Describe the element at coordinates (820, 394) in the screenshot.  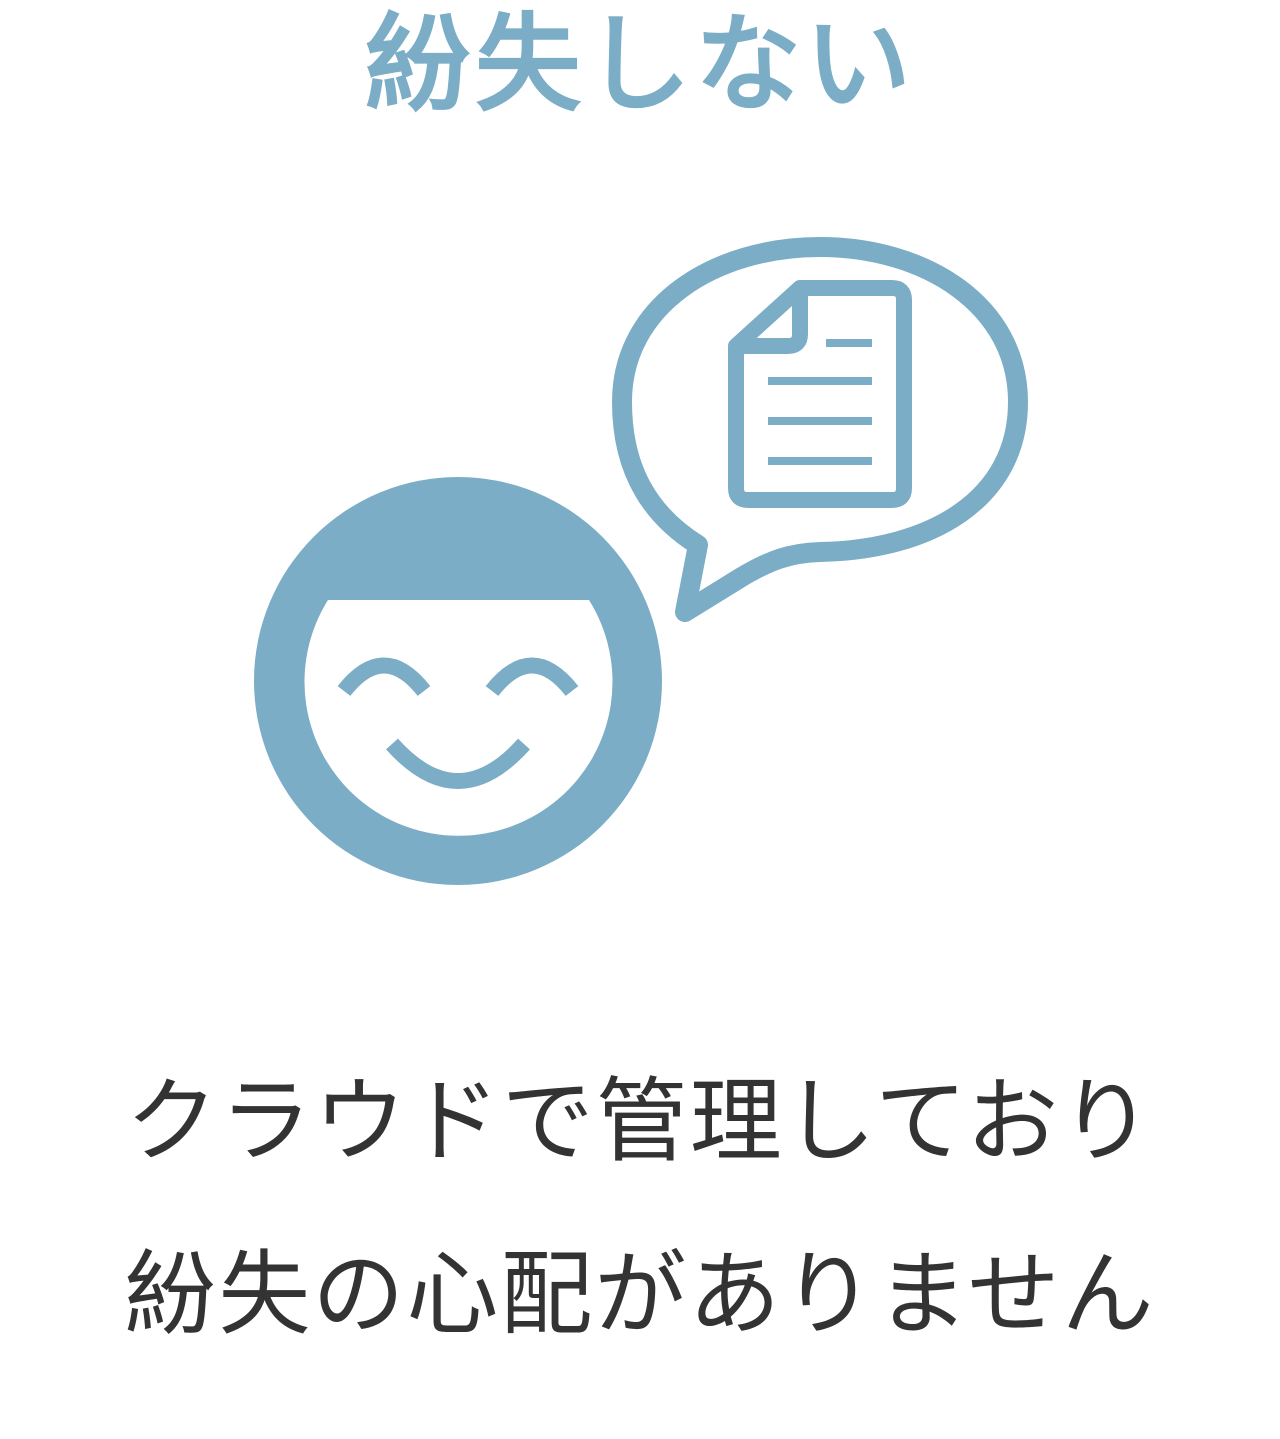
I see `document-icon` at that location.